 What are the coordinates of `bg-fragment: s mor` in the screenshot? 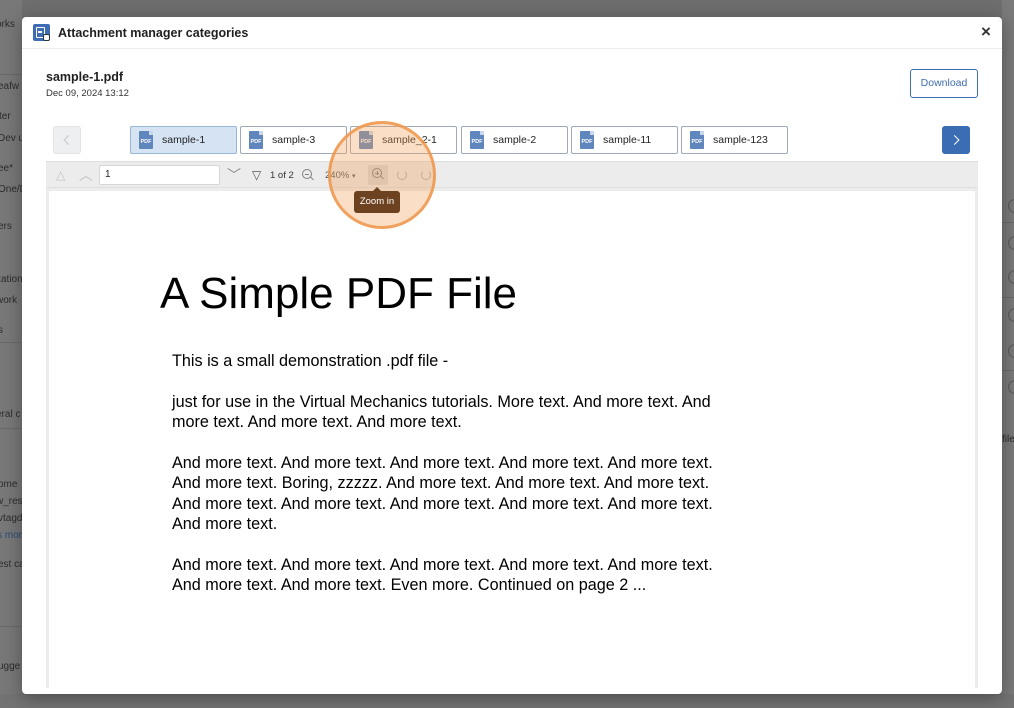 It's located at (11, 535).